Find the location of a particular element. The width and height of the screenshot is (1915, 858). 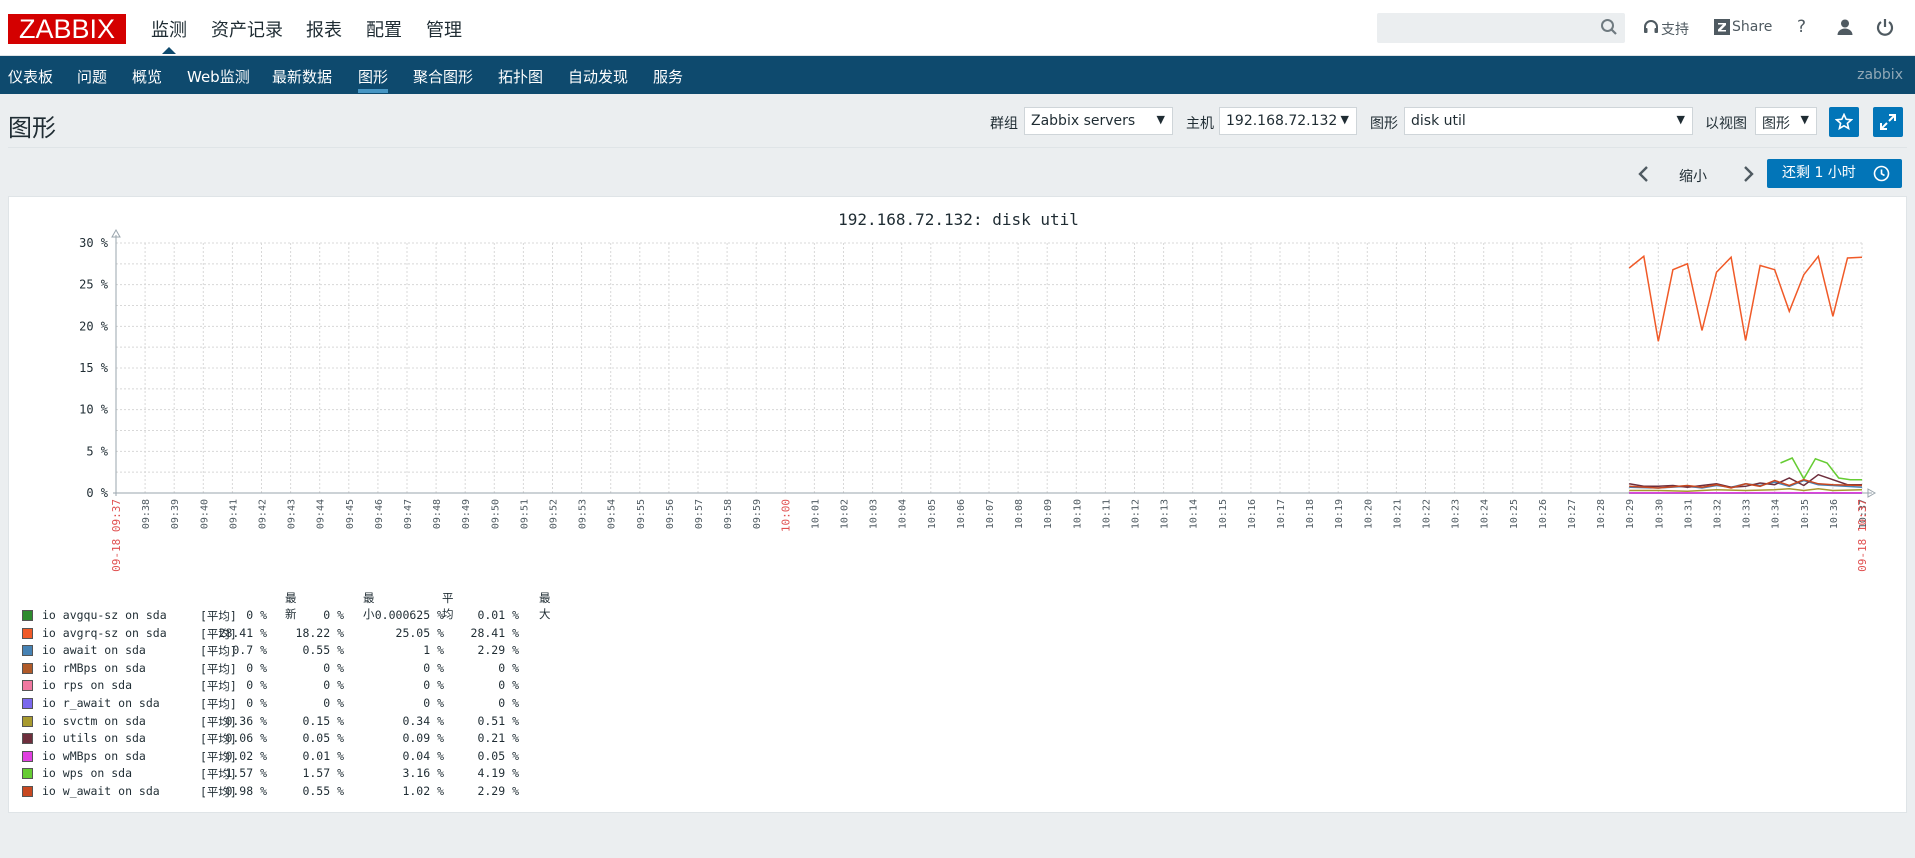

view-as-label: 以视图 is located at coordinates (1726, 124).